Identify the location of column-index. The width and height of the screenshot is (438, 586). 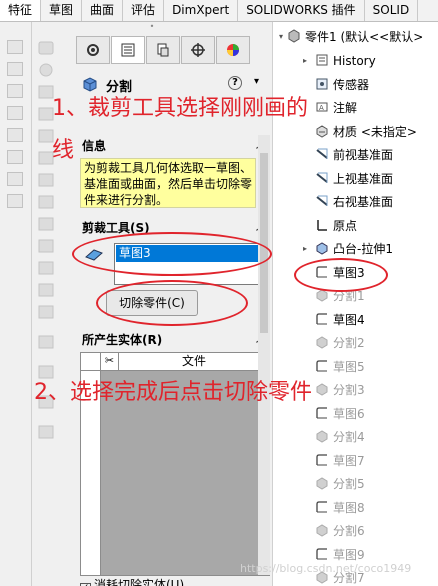
(91, 361).